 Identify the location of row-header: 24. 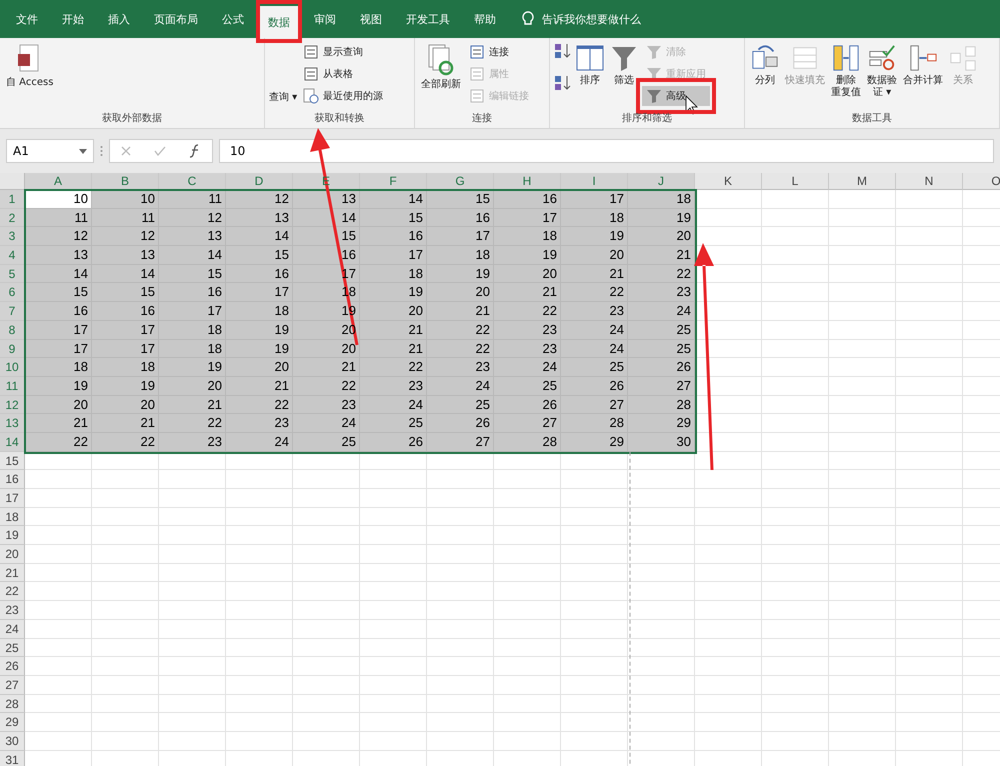
(12, 629).